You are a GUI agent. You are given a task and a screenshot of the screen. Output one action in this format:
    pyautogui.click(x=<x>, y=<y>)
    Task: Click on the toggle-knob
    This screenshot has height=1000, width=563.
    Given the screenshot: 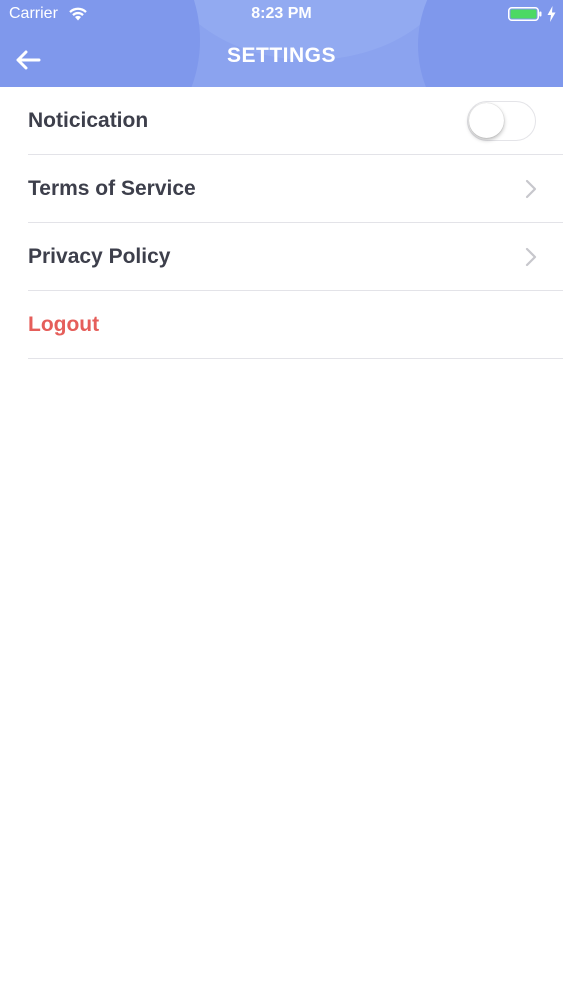 What is the action you would take?
    pyautogui.click(x=486, y=120)
    